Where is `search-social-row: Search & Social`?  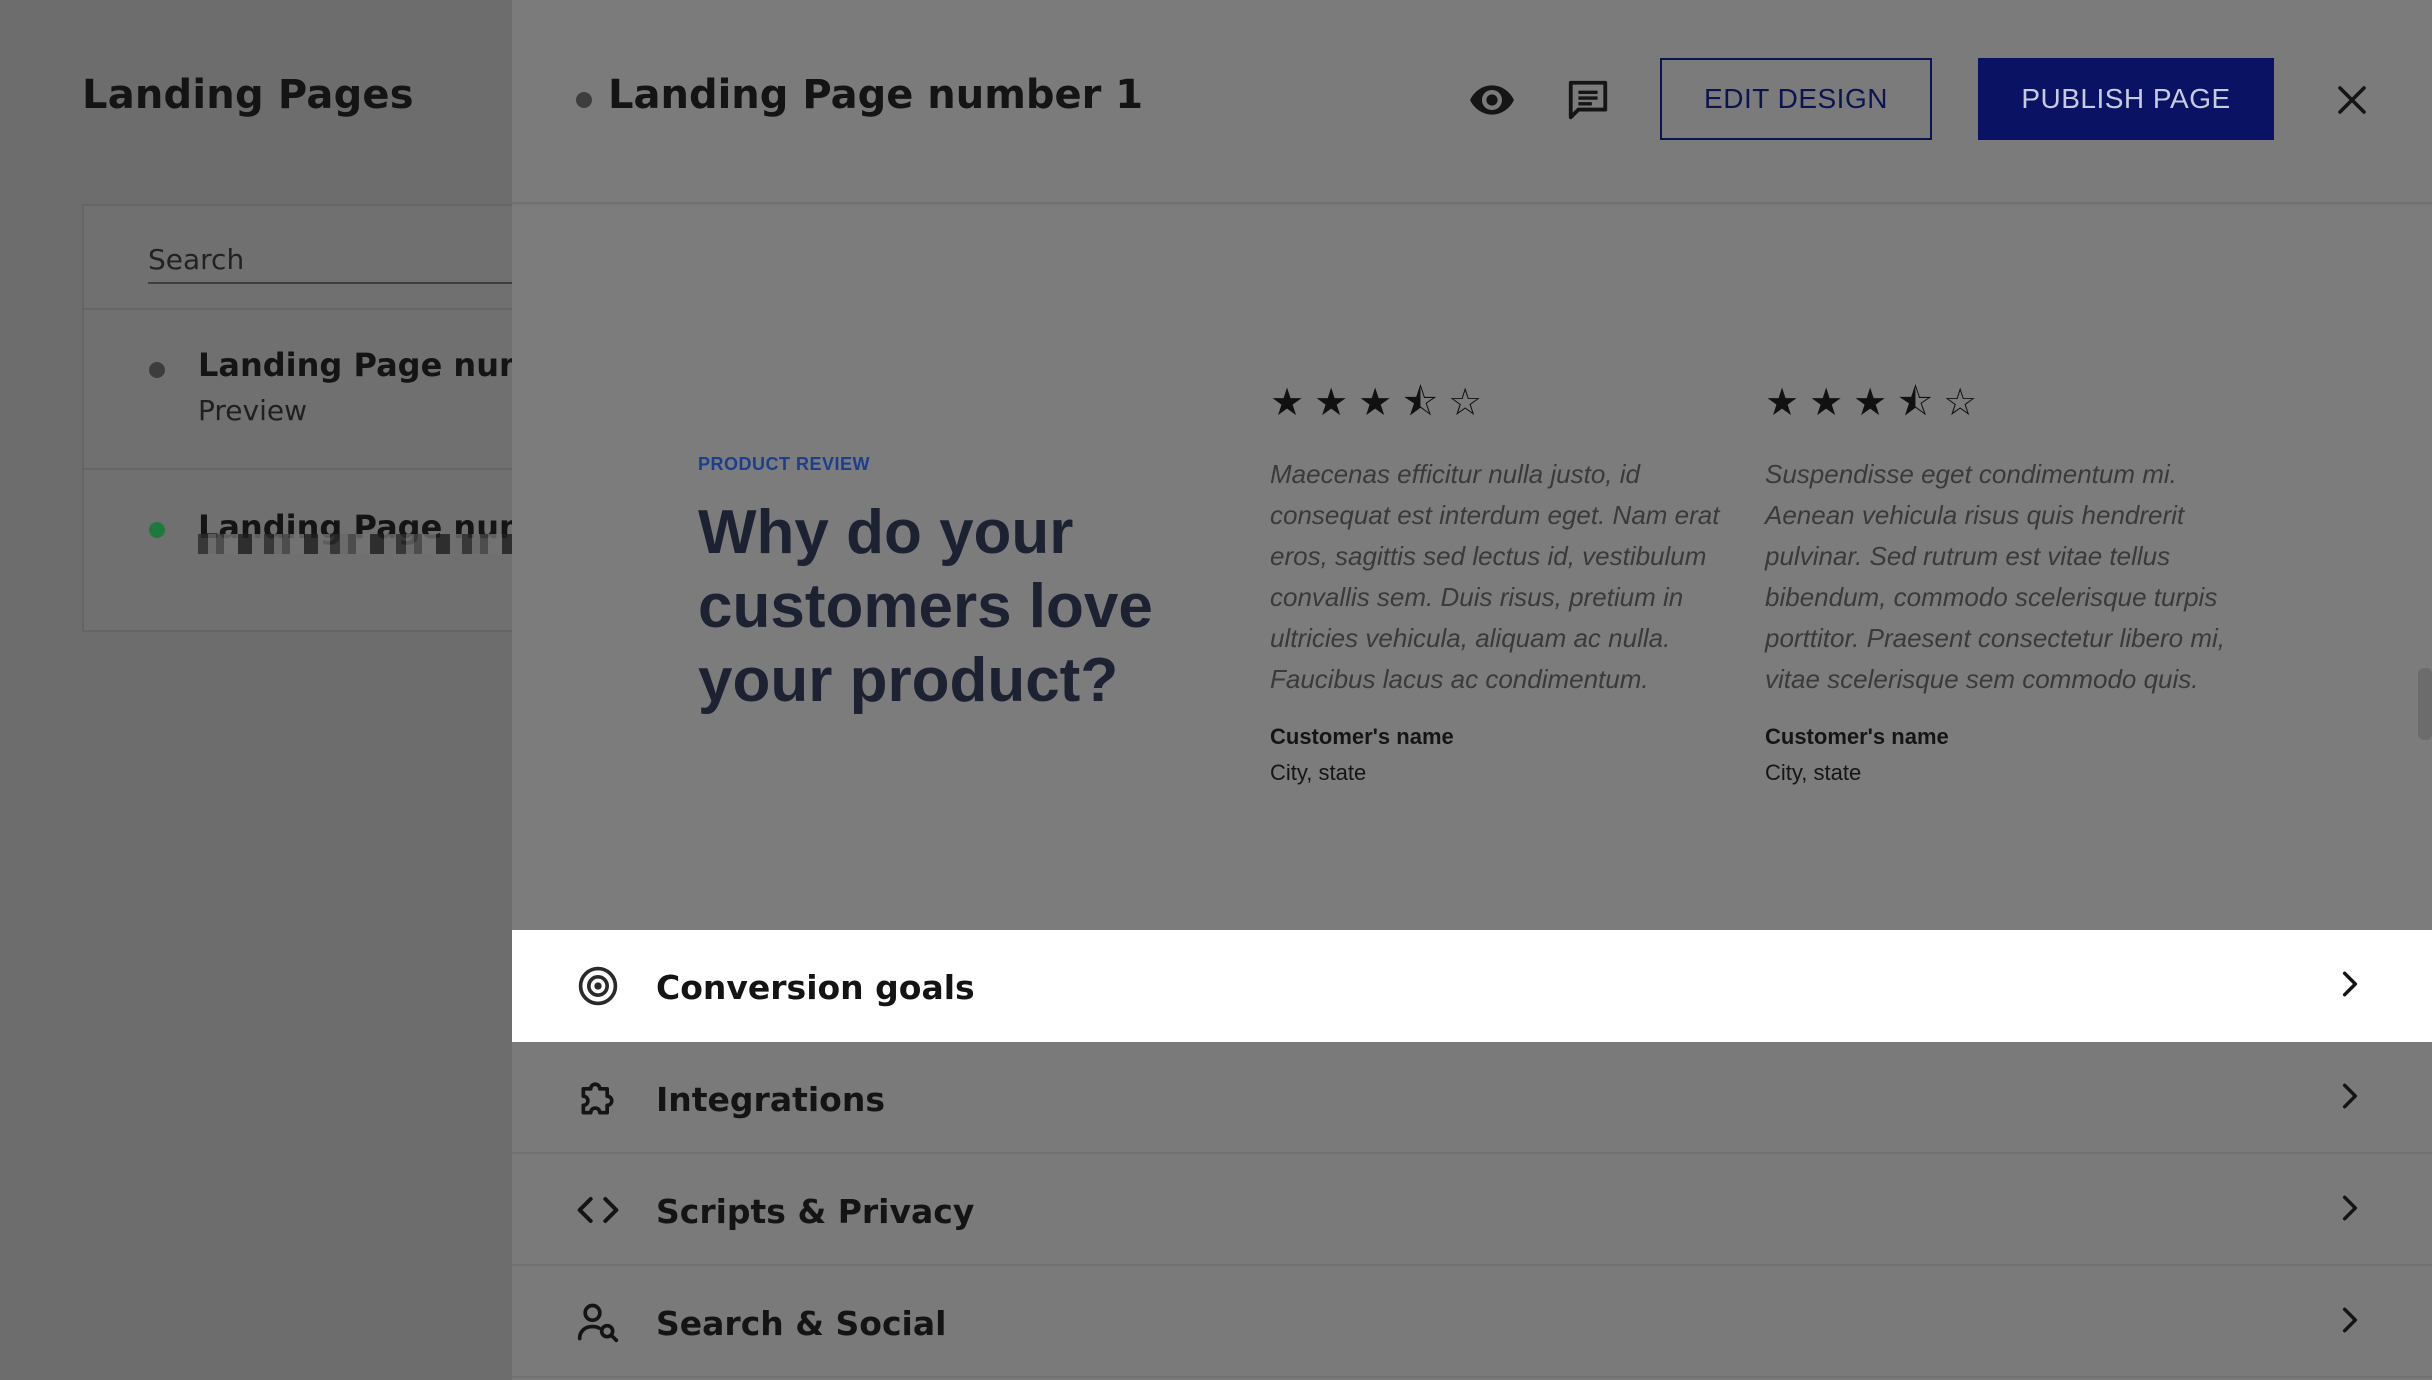
search-social-row: Search & Social is located at coordinates (1472, 1322).